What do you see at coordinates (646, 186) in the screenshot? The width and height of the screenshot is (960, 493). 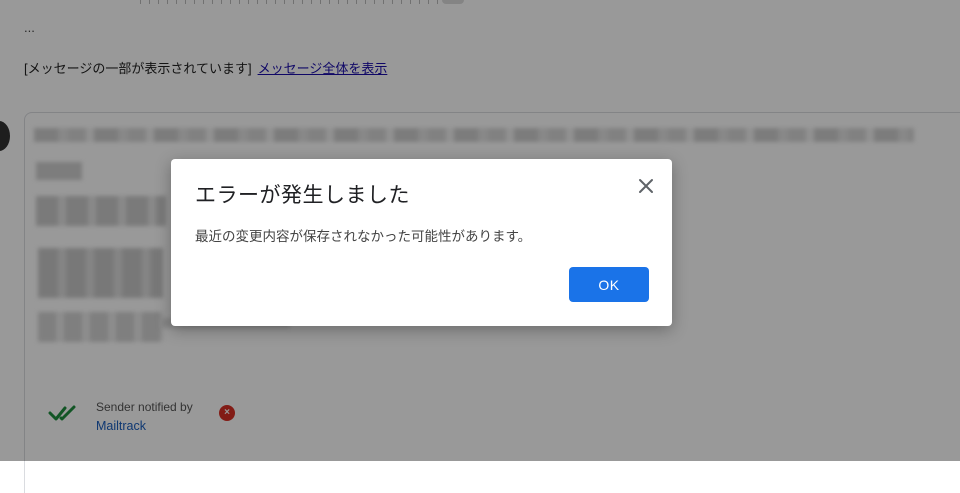 I see `close-icon` at bounding box center [646, 186].